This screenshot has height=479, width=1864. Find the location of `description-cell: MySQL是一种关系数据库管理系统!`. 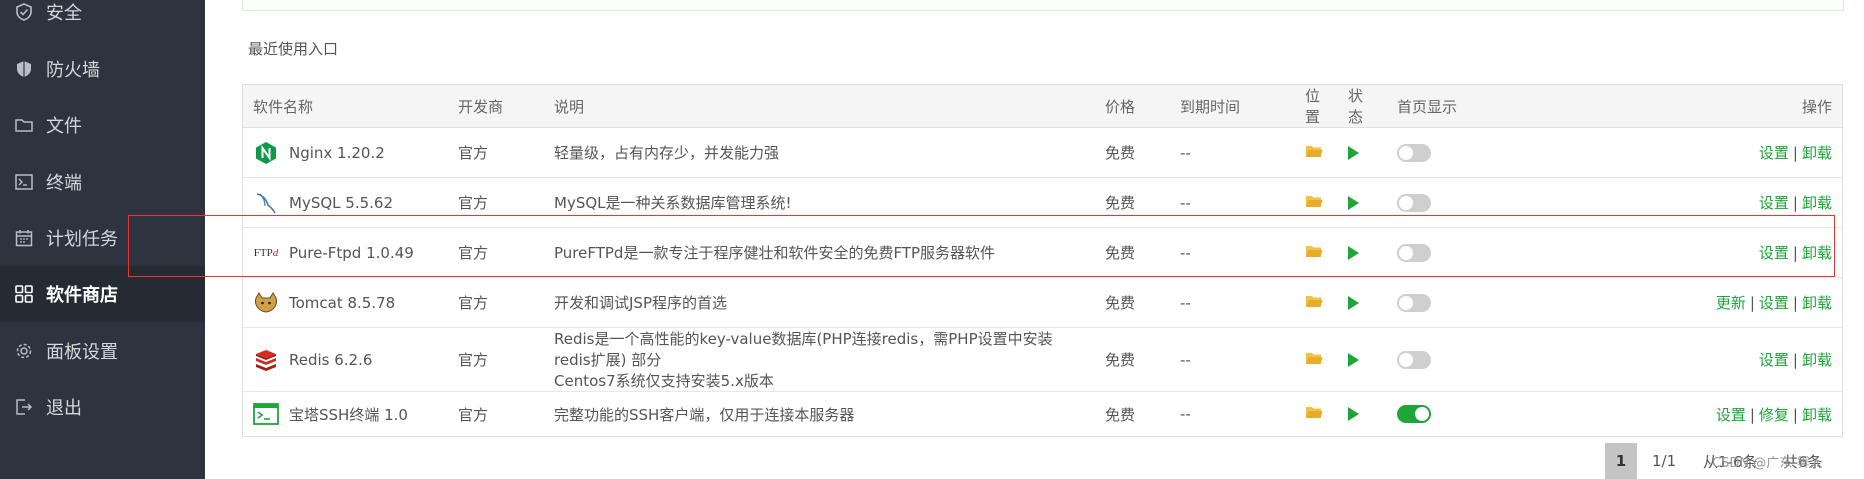

description-cell: MySQL是一种关系数据库管理系统! is located at coordinates (819, 202).